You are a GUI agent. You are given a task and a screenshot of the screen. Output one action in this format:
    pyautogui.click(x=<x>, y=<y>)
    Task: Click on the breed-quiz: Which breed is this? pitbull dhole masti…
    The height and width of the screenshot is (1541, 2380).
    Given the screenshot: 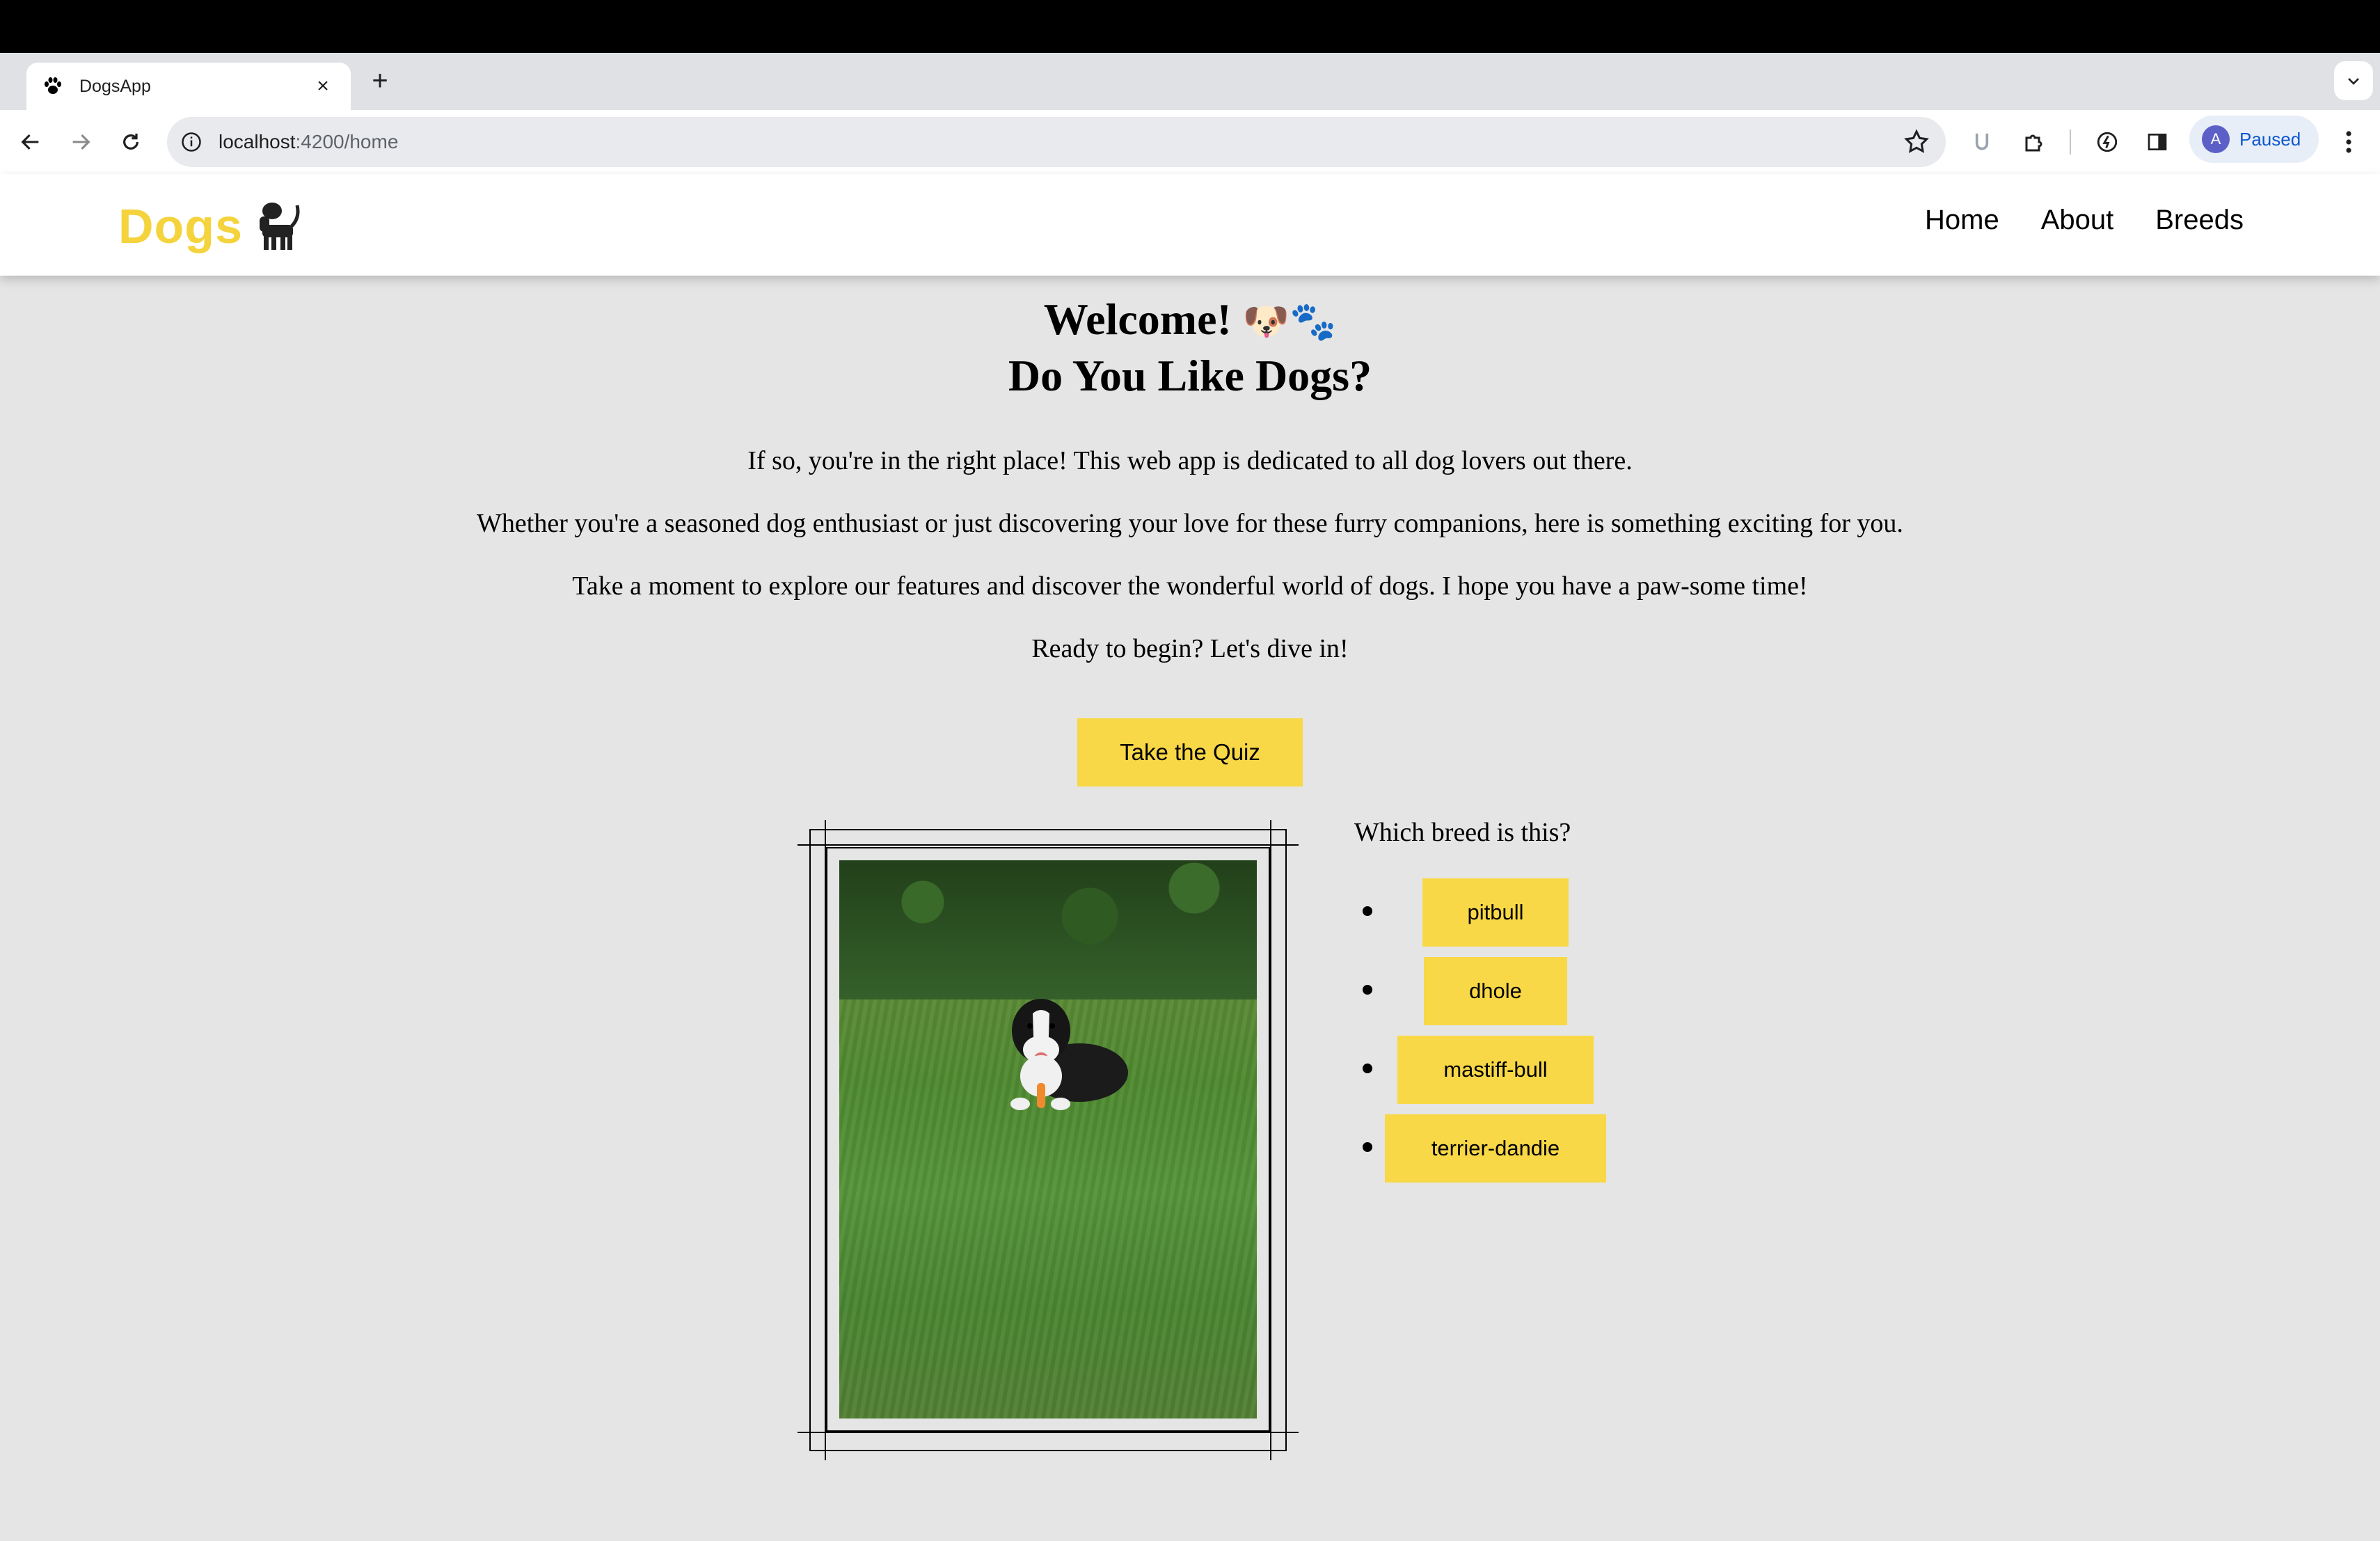 What is the action you would take?
    pyautogui.click(x=1514, y=1005)
    